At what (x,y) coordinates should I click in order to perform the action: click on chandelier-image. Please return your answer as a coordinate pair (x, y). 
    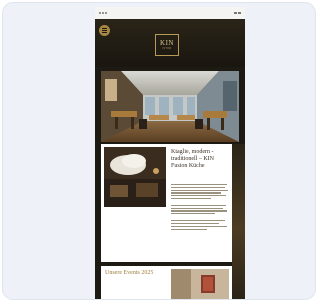
    Looking at the image, I should click on (135, 177).